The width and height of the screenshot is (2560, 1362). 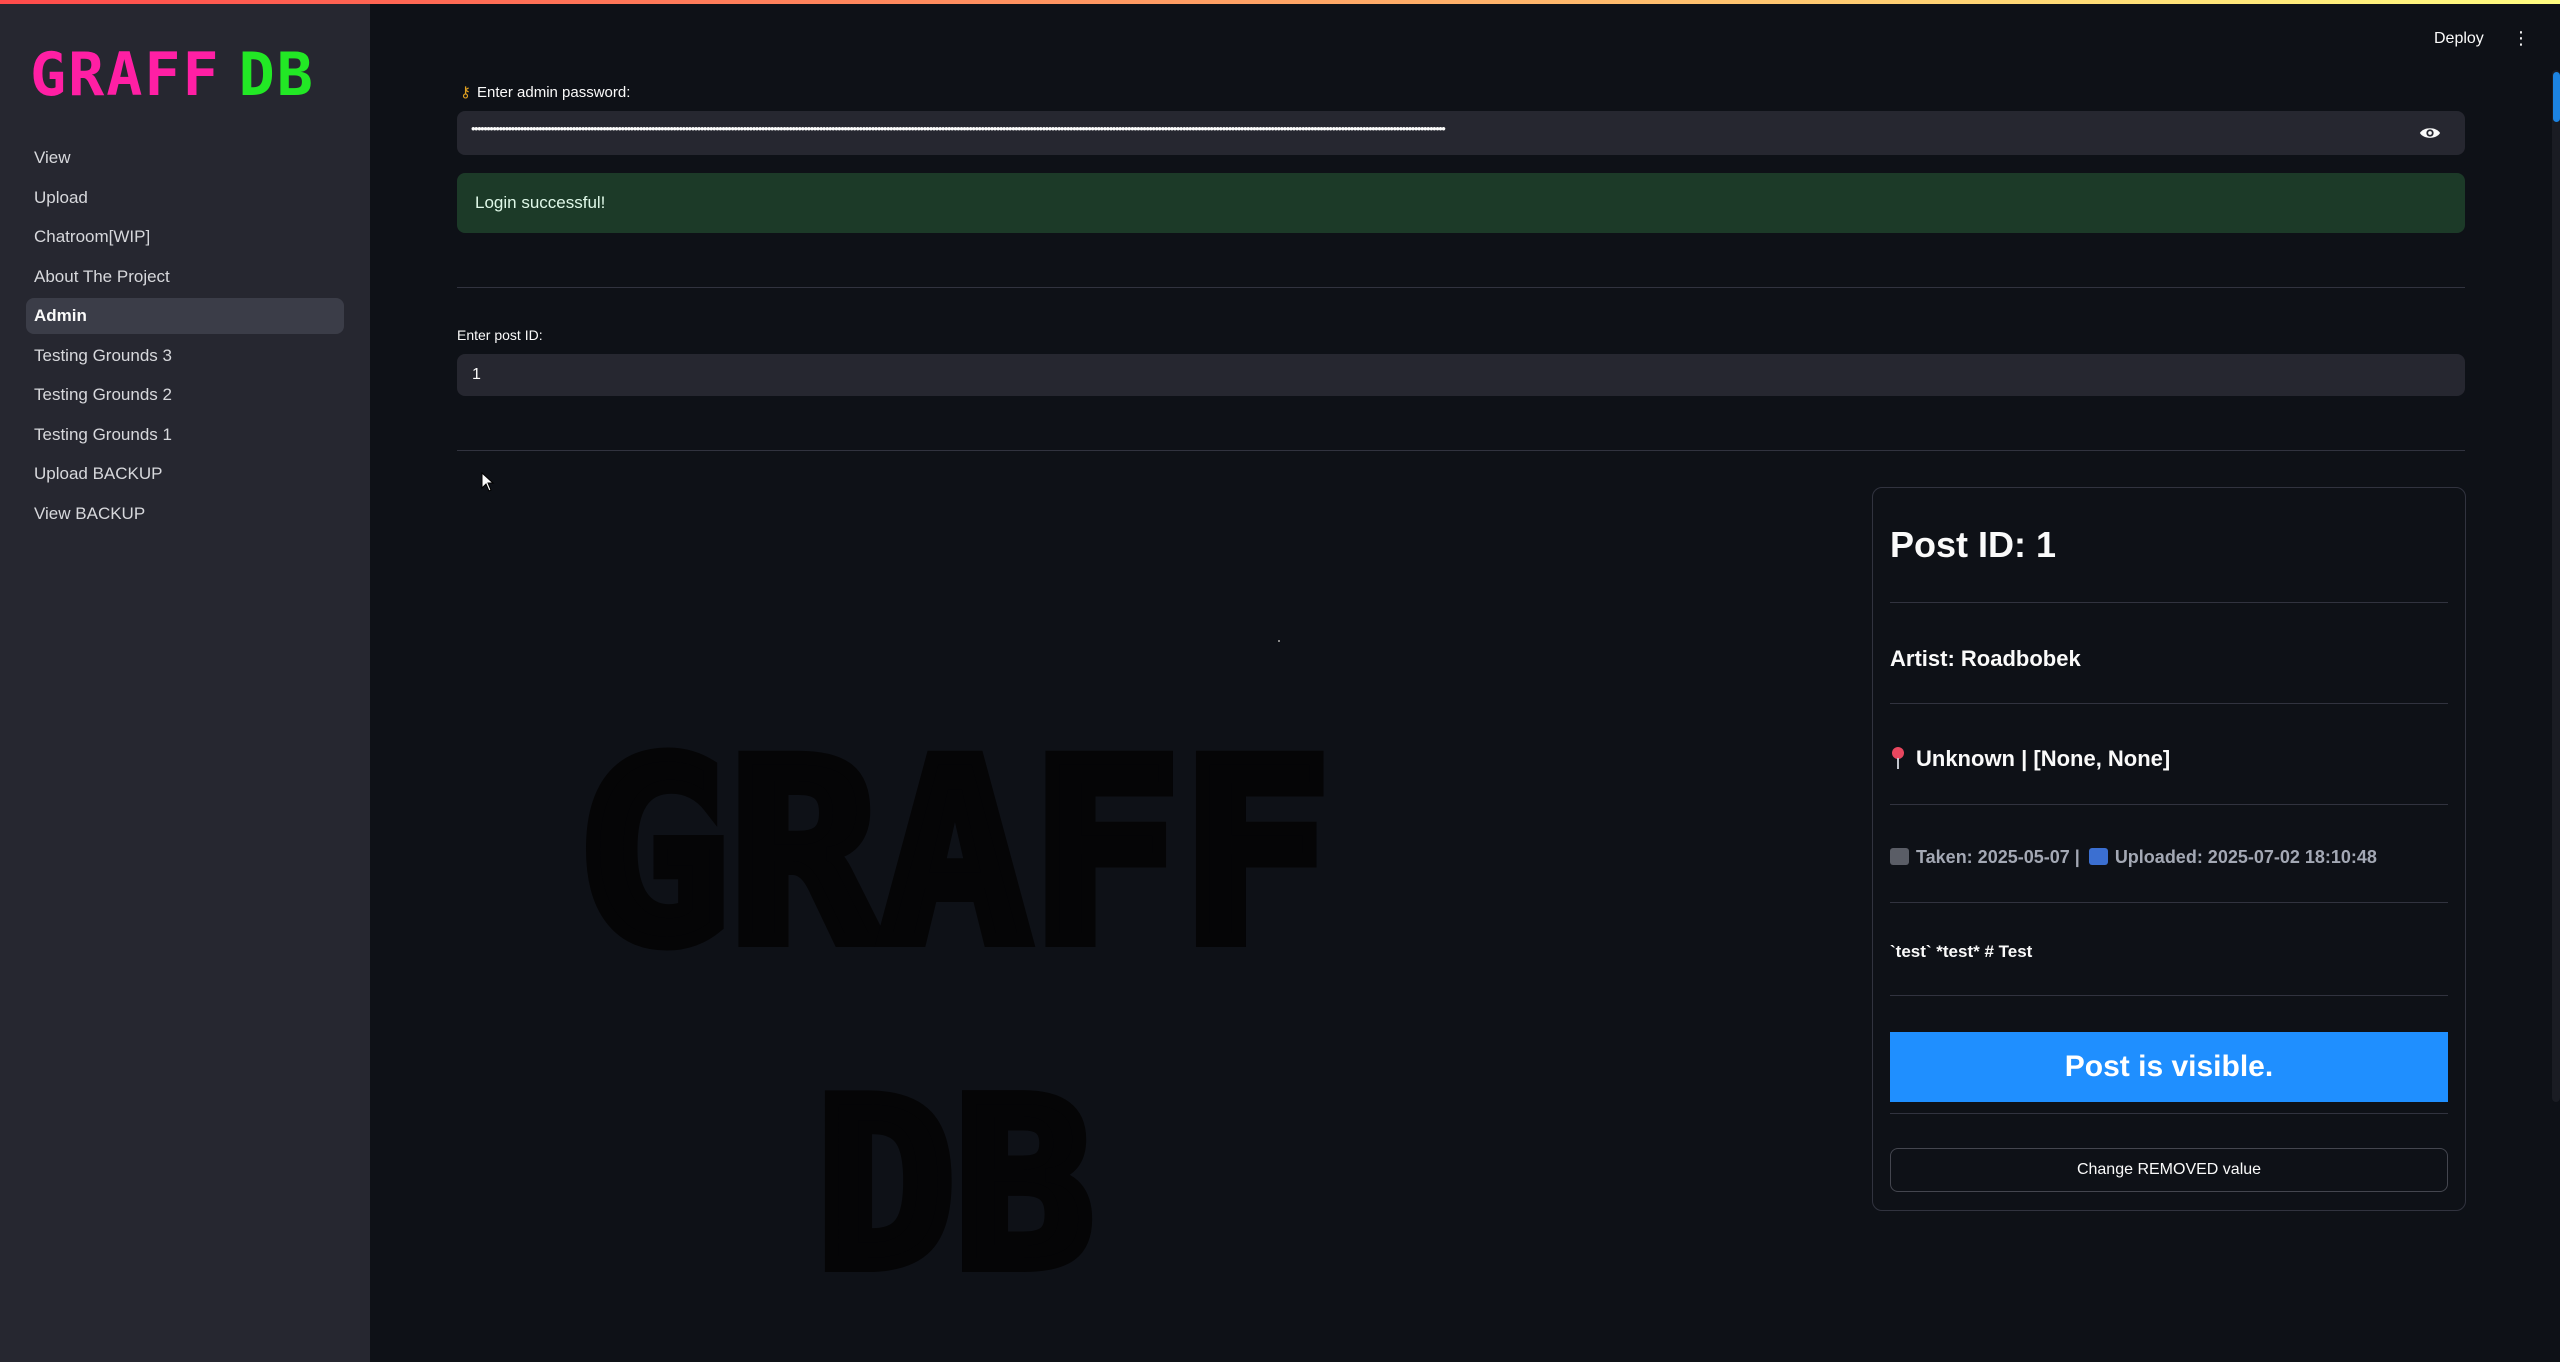 I want to click on top-decoration-line, so click(x=1280, y=2).